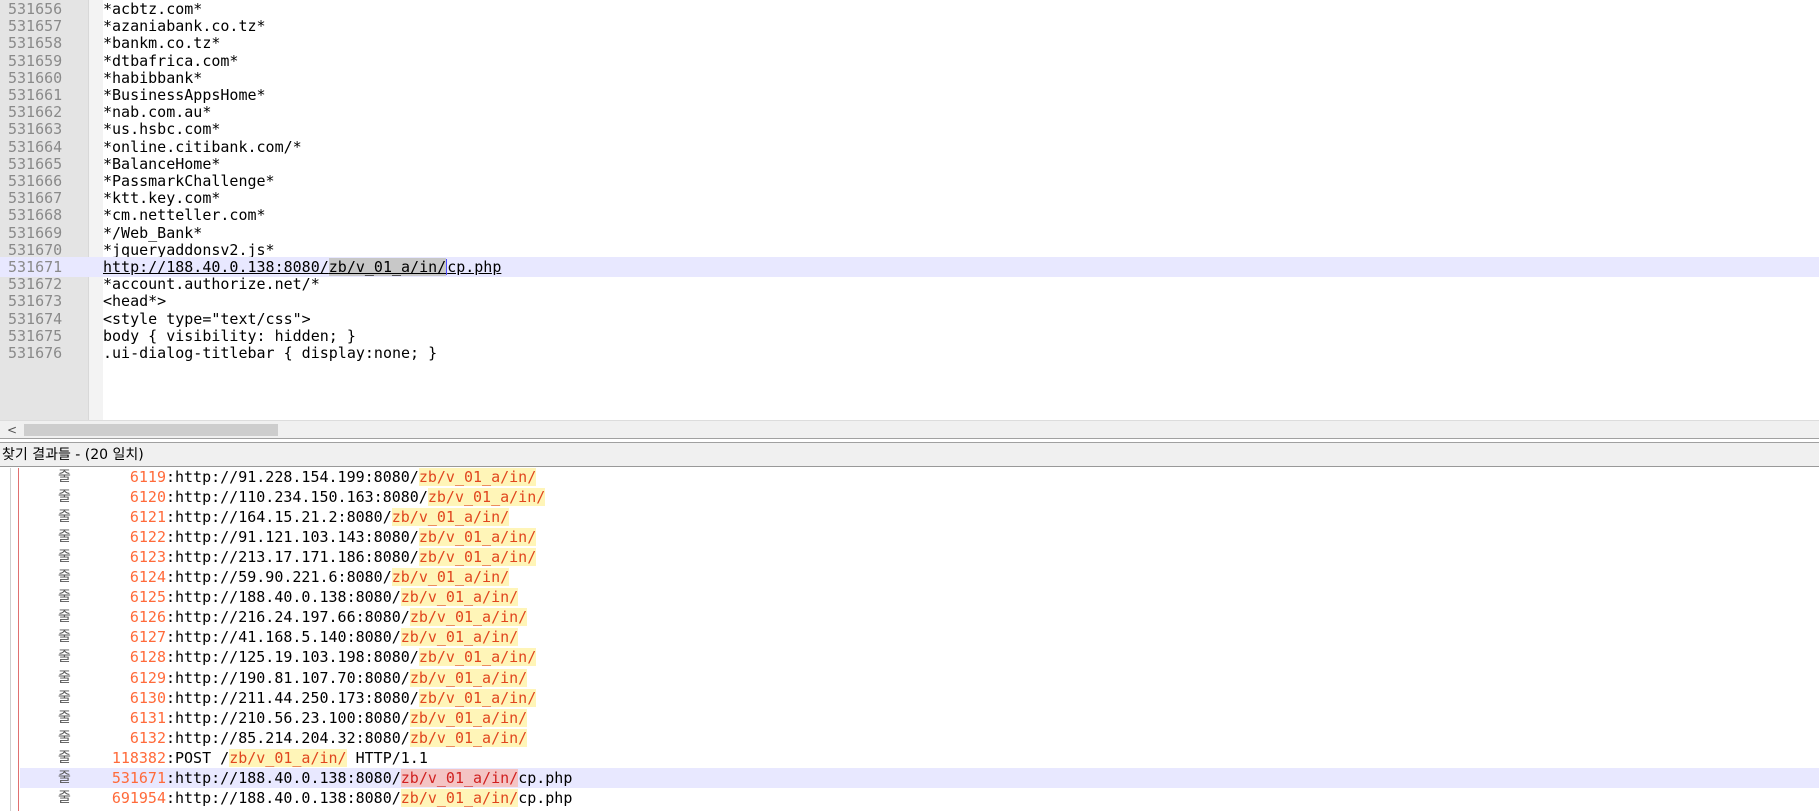 The image size is (1819, 811). What do you see at coordinates (147, 737) in the screenshot?
I see `result-line-number: 6132` at bounding box center [147, 737].